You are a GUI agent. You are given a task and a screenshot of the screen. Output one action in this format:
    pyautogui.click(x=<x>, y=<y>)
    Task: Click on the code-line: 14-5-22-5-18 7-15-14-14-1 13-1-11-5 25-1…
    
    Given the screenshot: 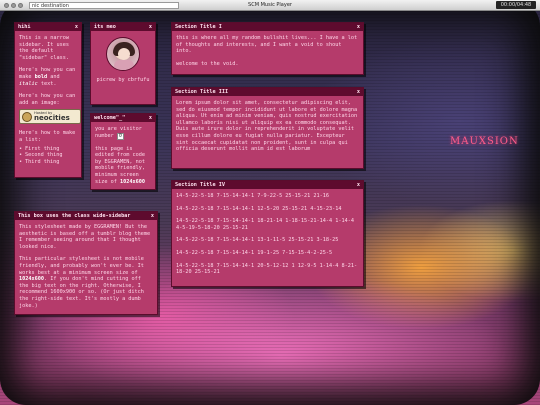 What is the action you would take?
    pyautogui.click(x=257, y=240)
    